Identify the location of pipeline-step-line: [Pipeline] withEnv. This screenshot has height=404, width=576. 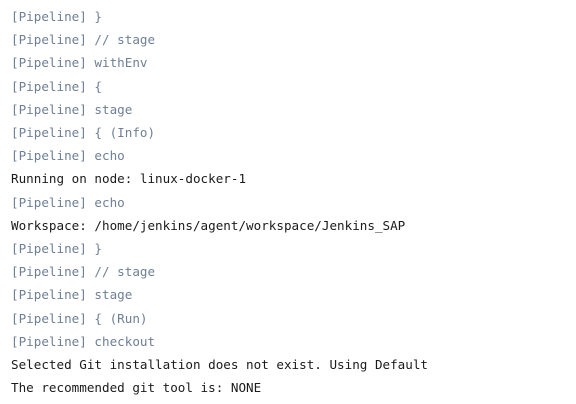
(79, 63).